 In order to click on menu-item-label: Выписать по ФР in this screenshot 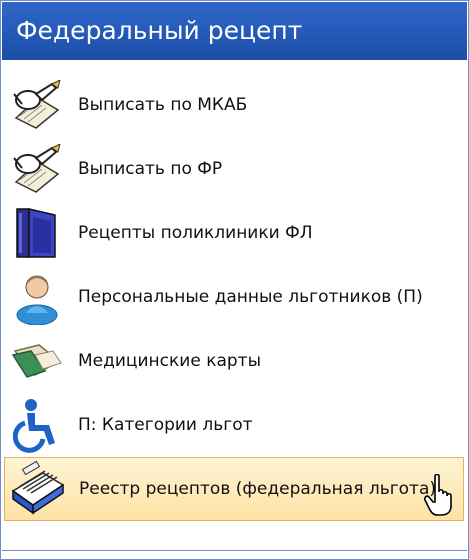, I will do `click(150, 169)`.